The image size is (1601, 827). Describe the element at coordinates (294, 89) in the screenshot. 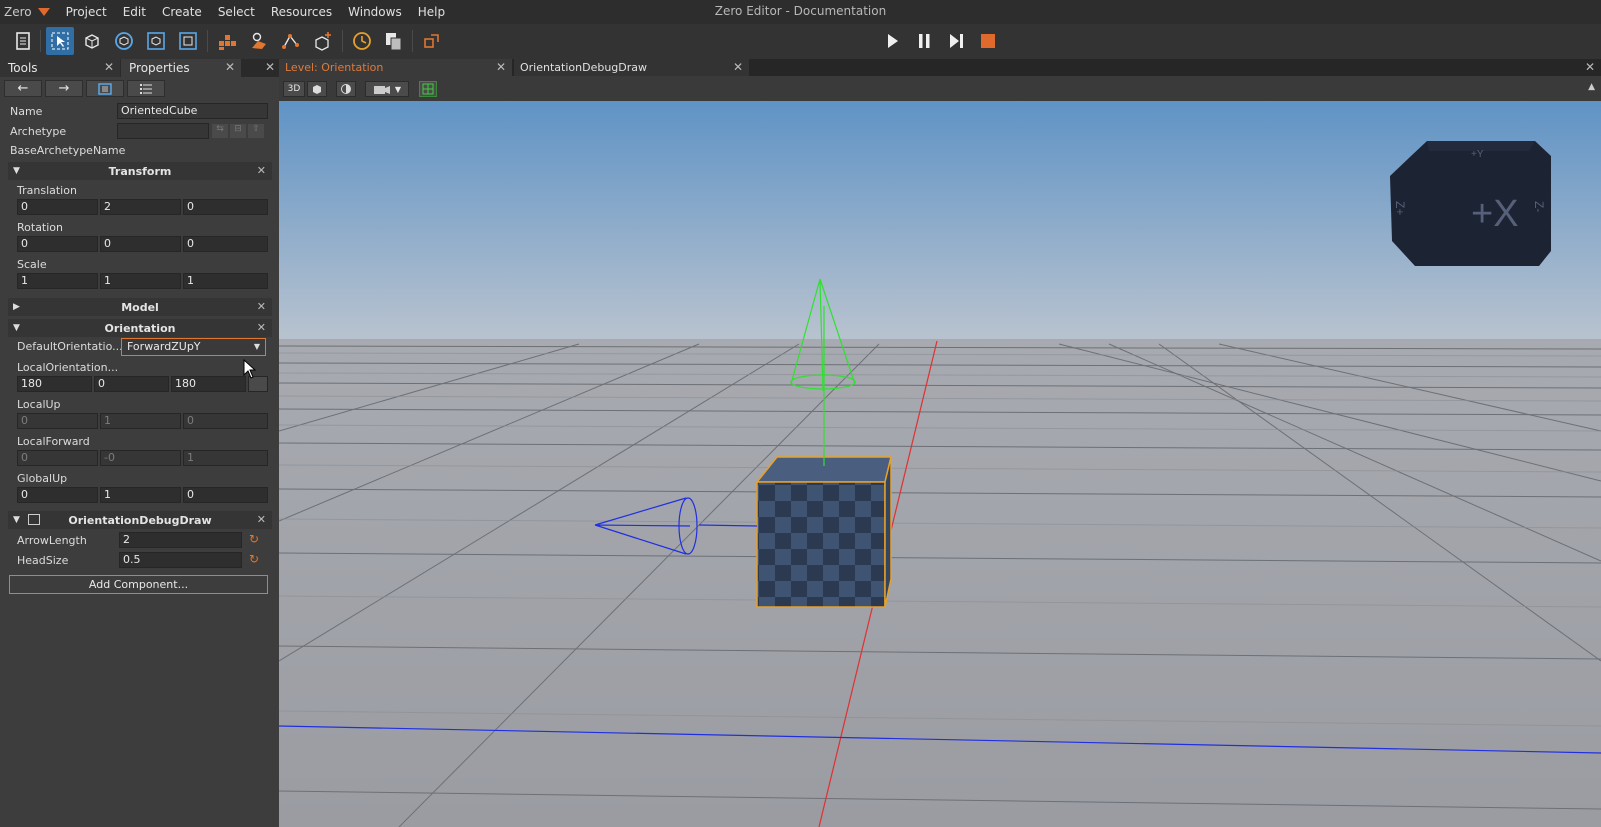

I see `view-mode-3d-button: 3D` at that location.